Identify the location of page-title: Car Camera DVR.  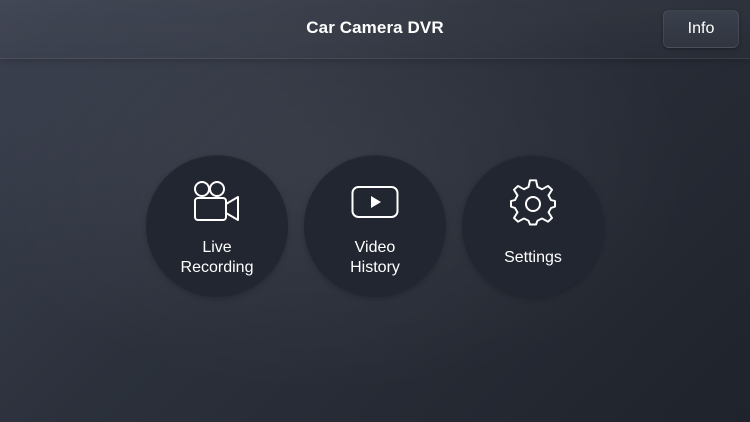
(375, 27).